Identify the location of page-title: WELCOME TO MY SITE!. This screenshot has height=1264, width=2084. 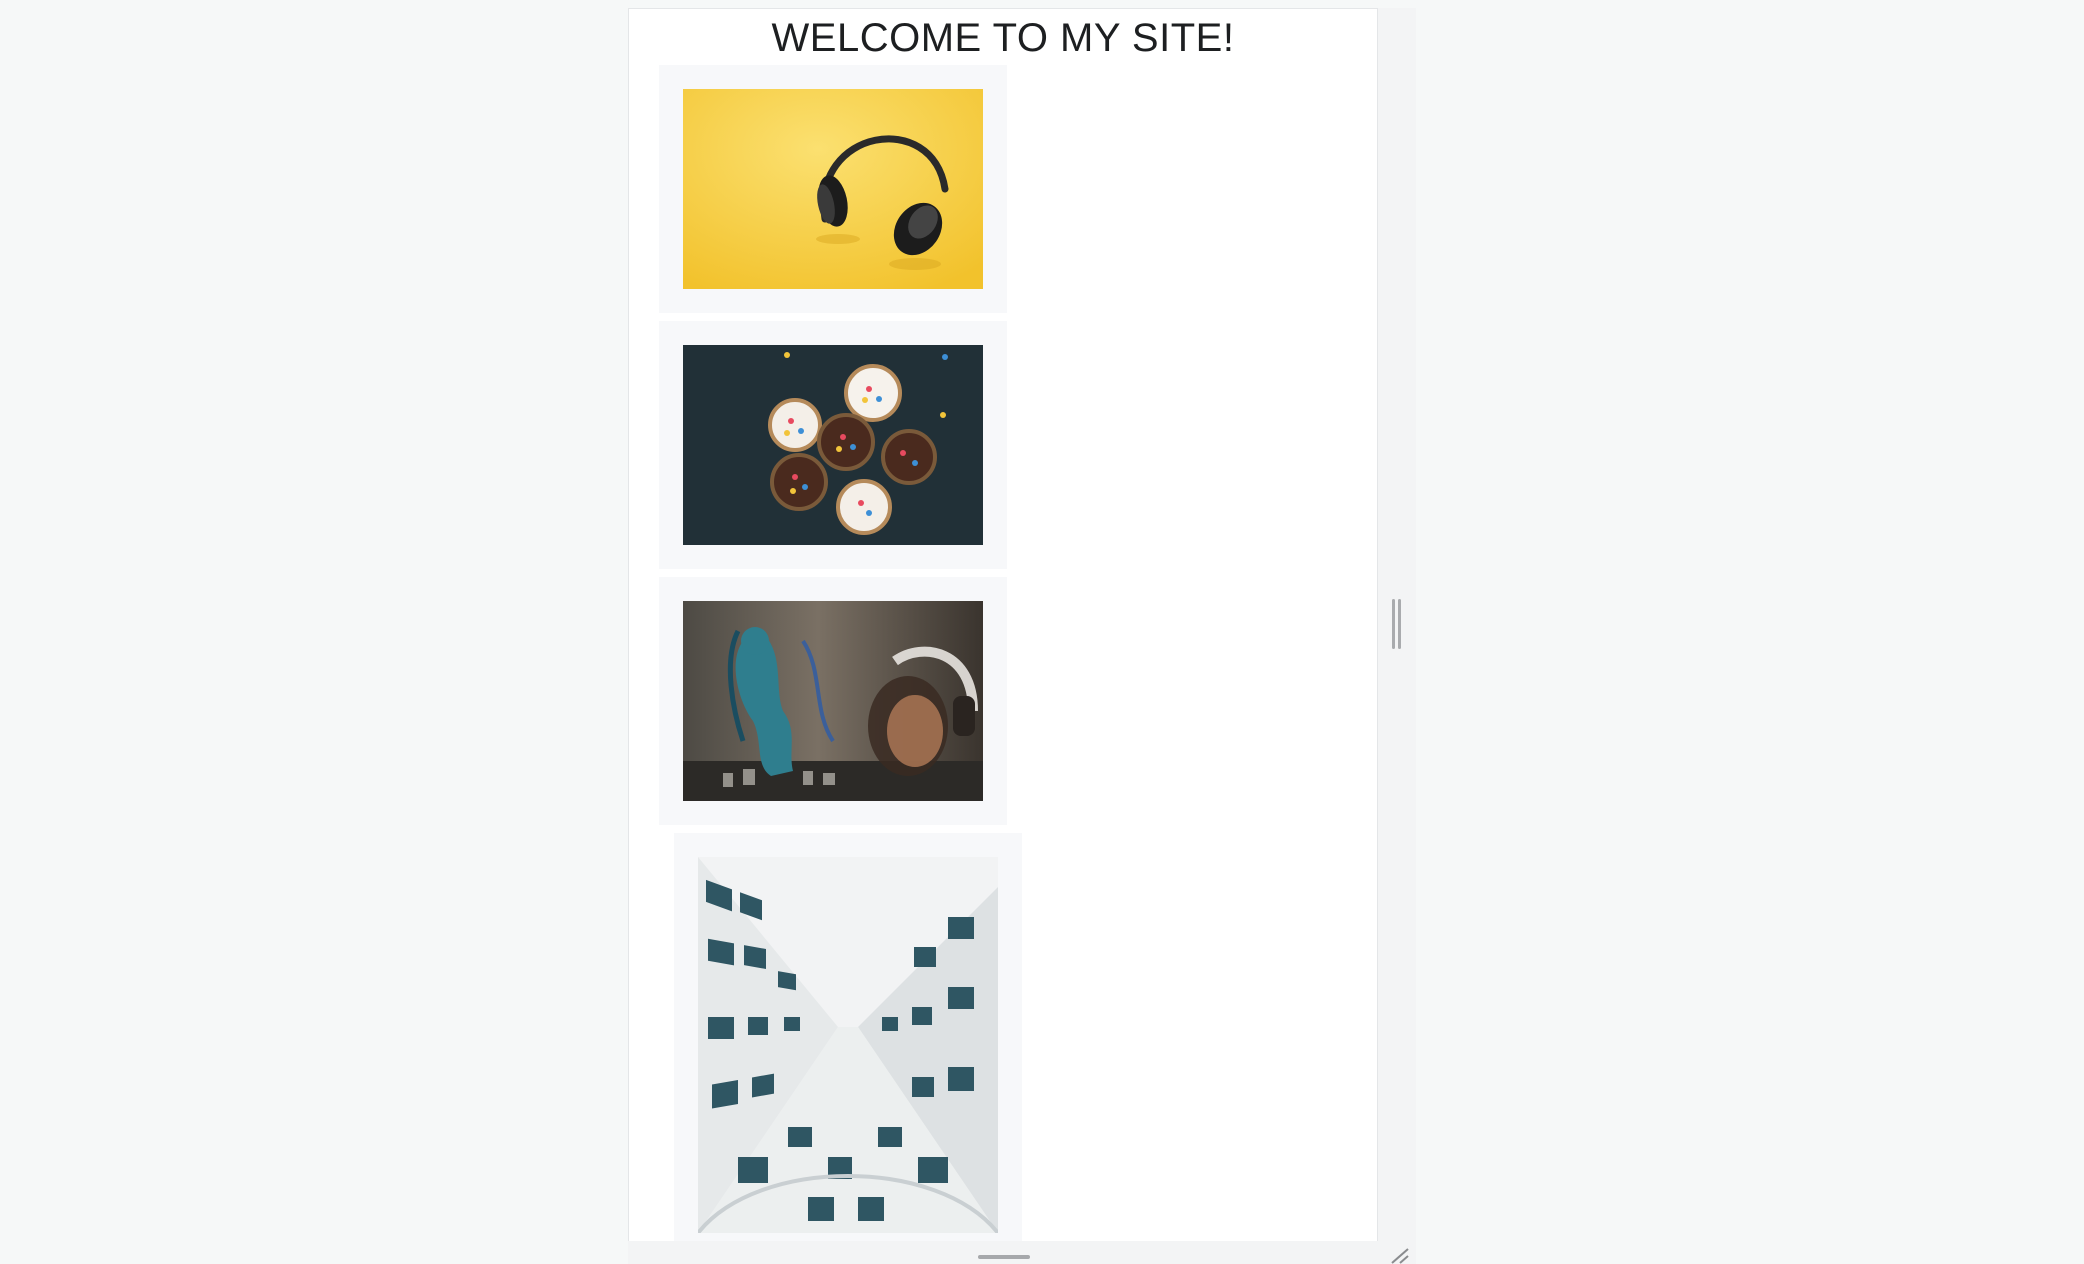
(1003, 38).